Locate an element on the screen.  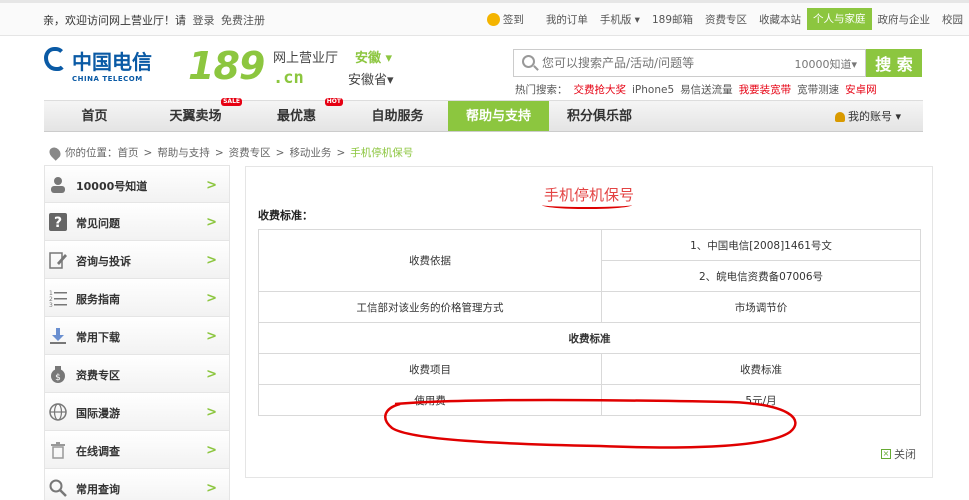
sidebar-item-label: 服务指南 is located at coordinates (98, 299).